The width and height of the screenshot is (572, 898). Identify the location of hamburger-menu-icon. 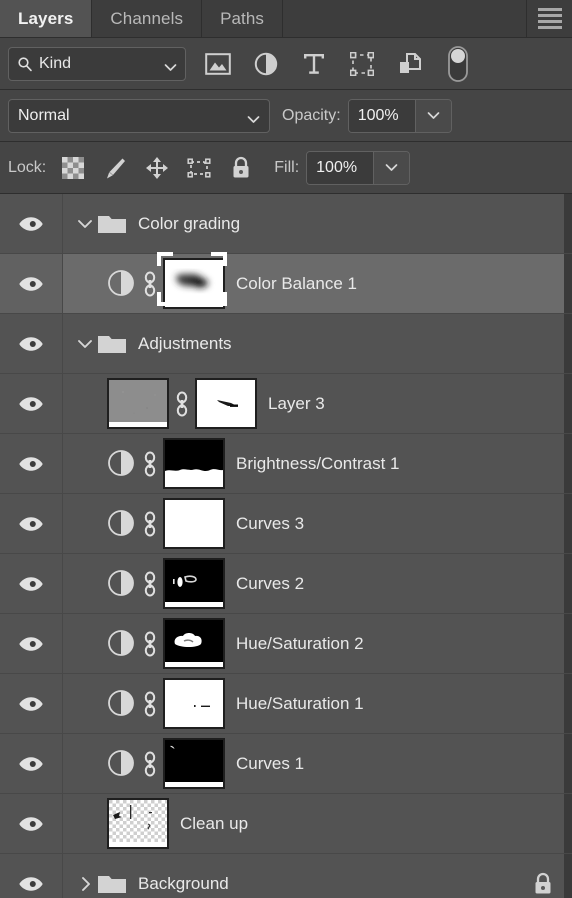
(549, 18).